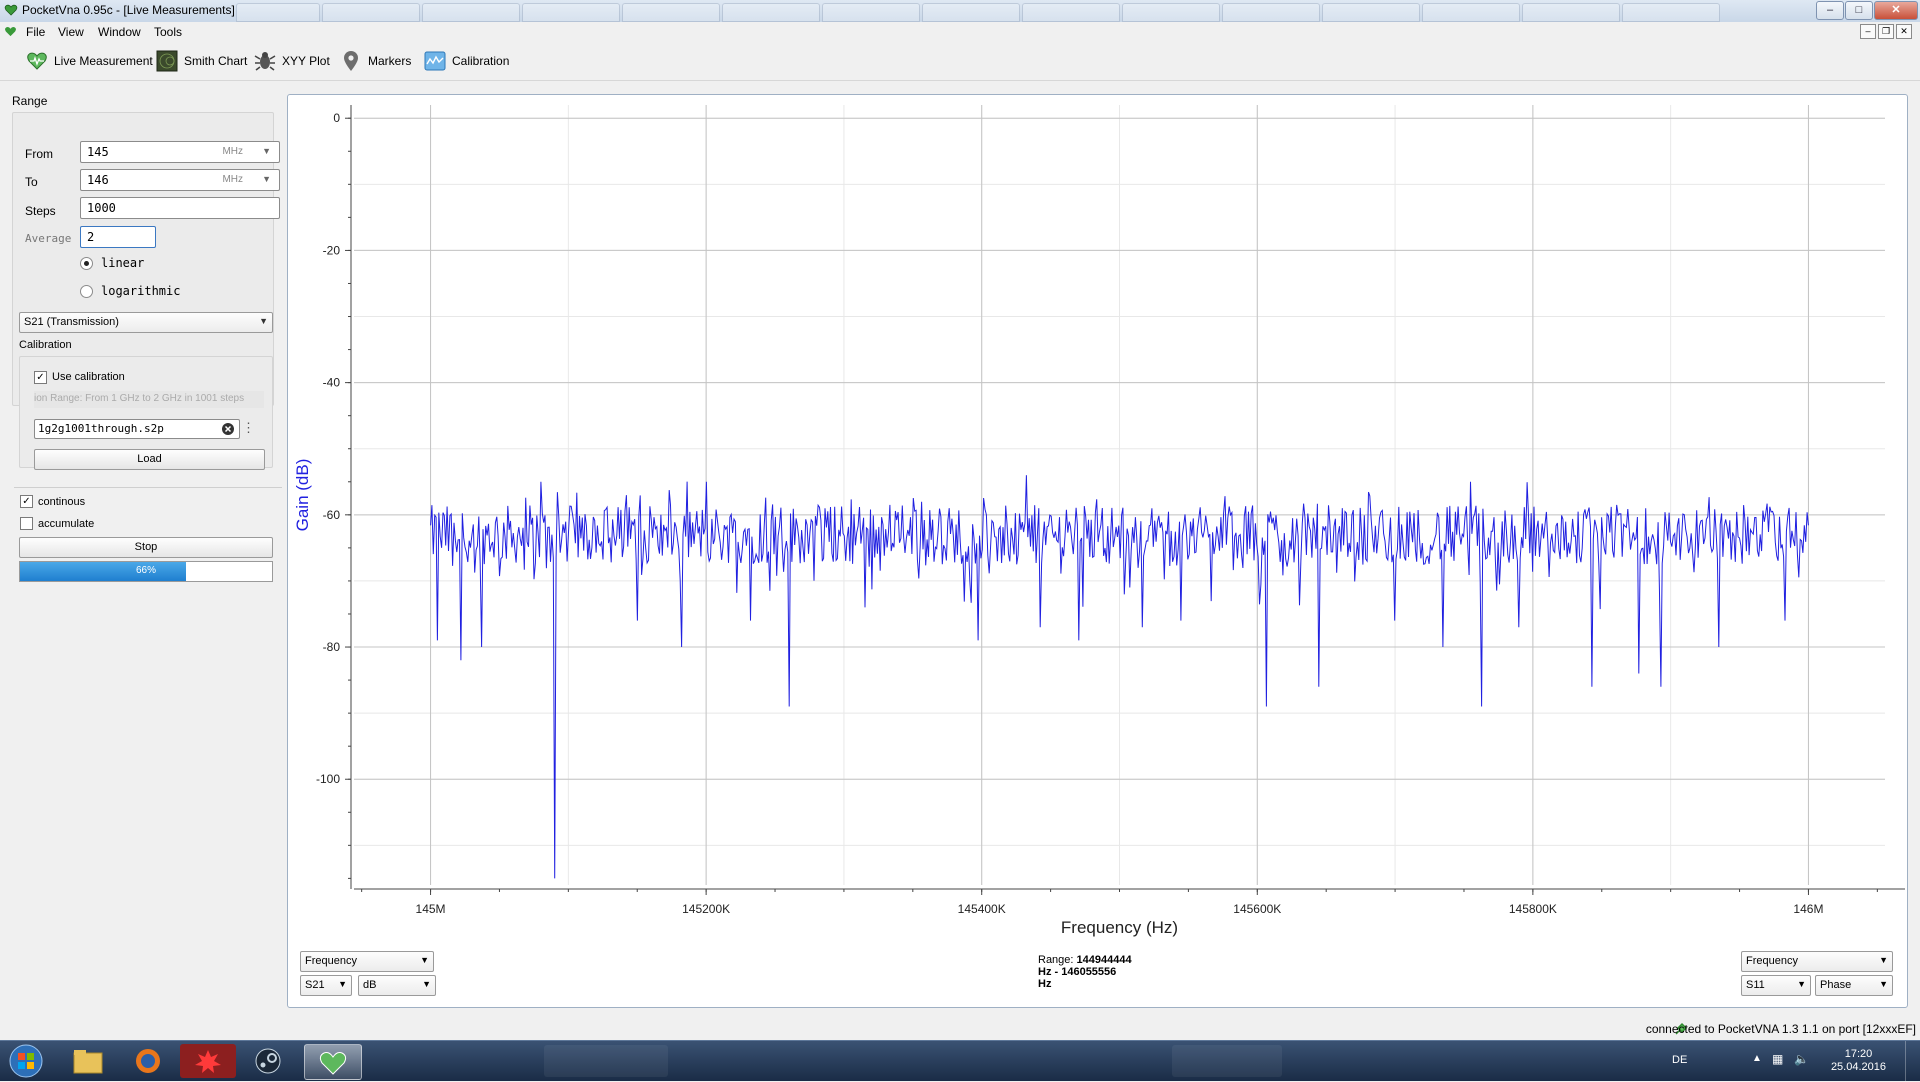 The image size is (1920, 1082). What do you see at coordinates (35, 32) in the screenshot?
I see `menu-file: File` at bounding box center [35, 32].